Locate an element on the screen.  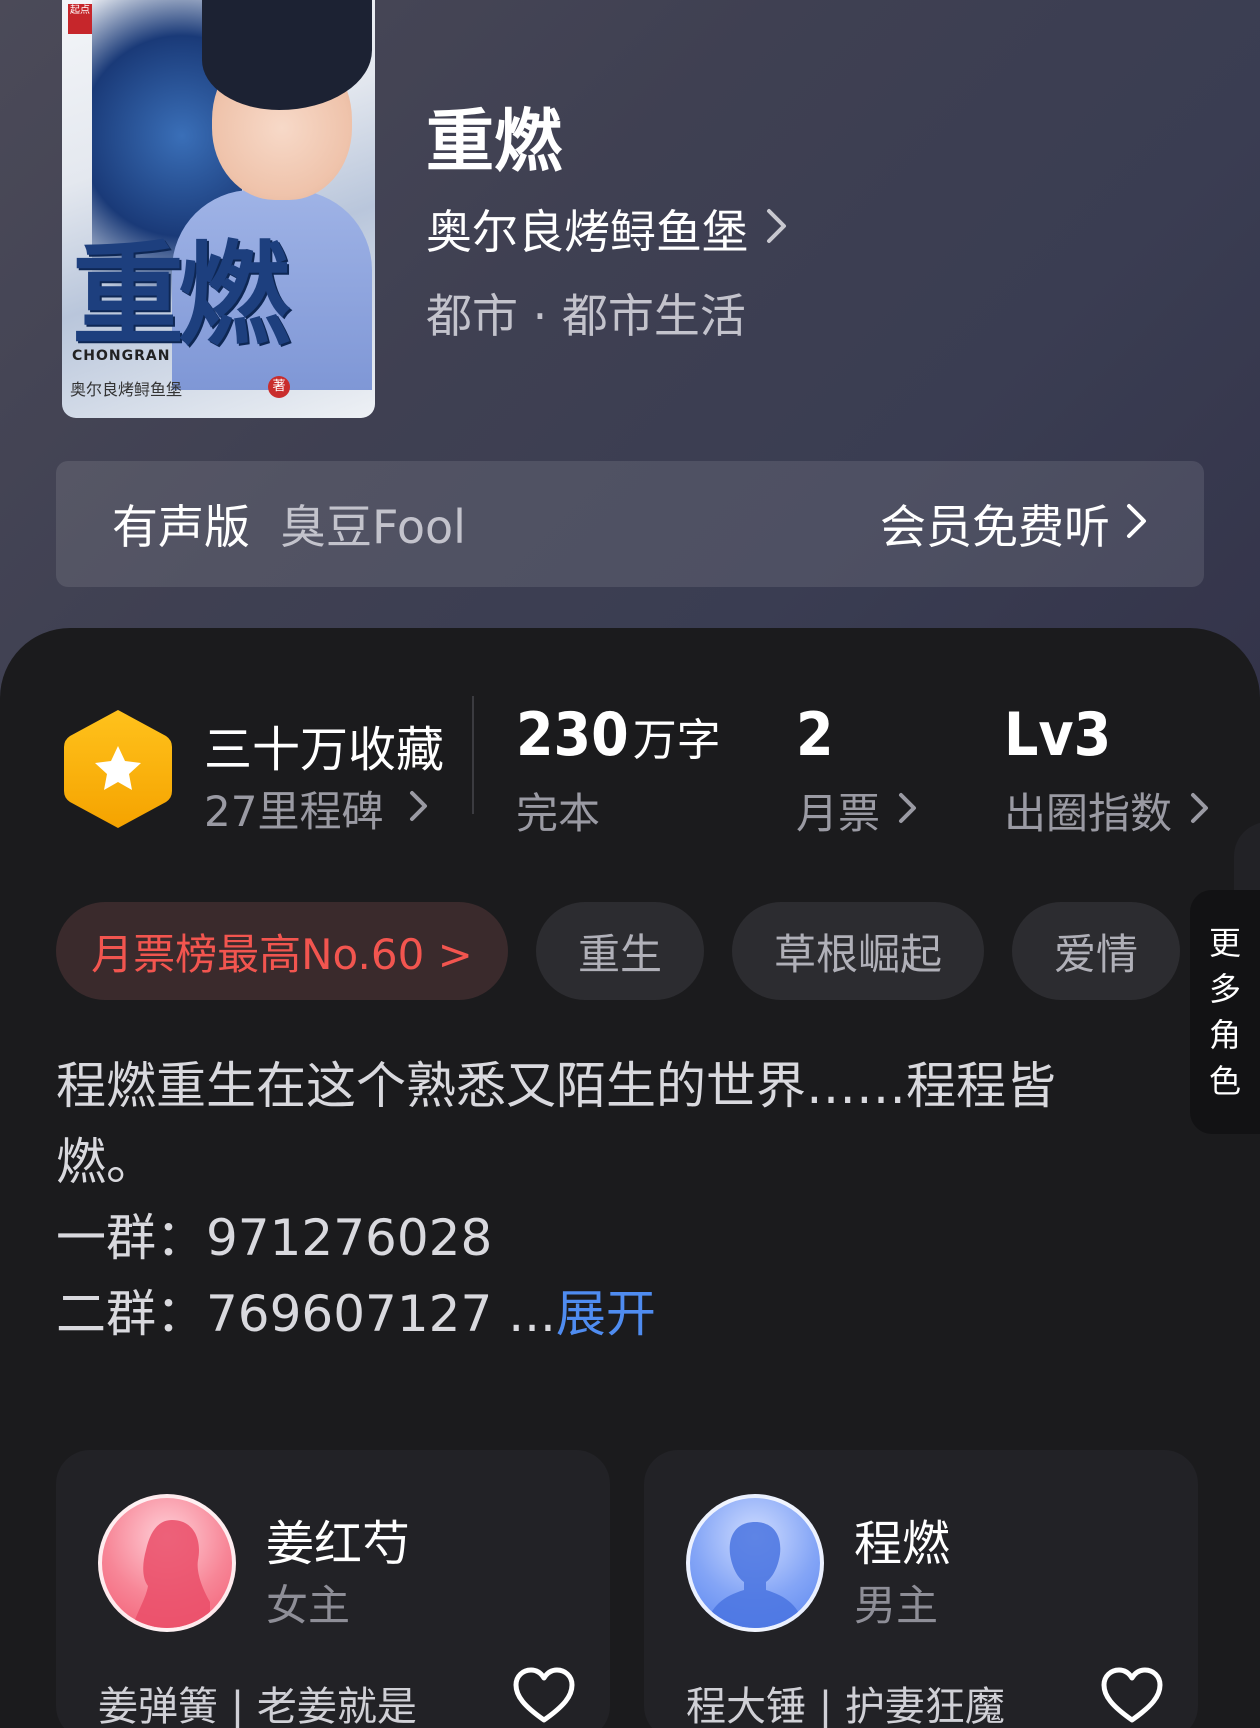
word-count: 230万字 is located at coordinates (618, 735).